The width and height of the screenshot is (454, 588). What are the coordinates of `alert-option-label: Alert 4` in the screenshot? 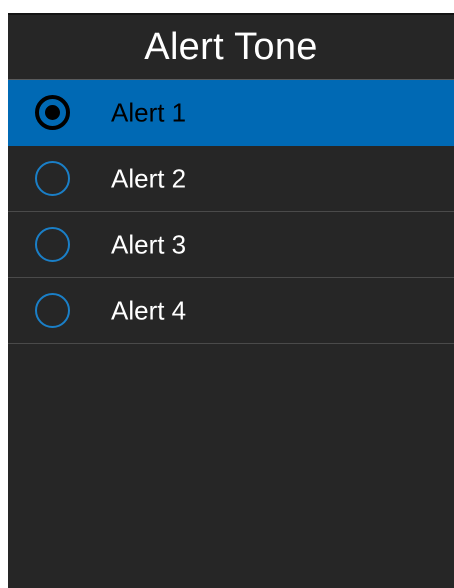 It's located at (149, 310).